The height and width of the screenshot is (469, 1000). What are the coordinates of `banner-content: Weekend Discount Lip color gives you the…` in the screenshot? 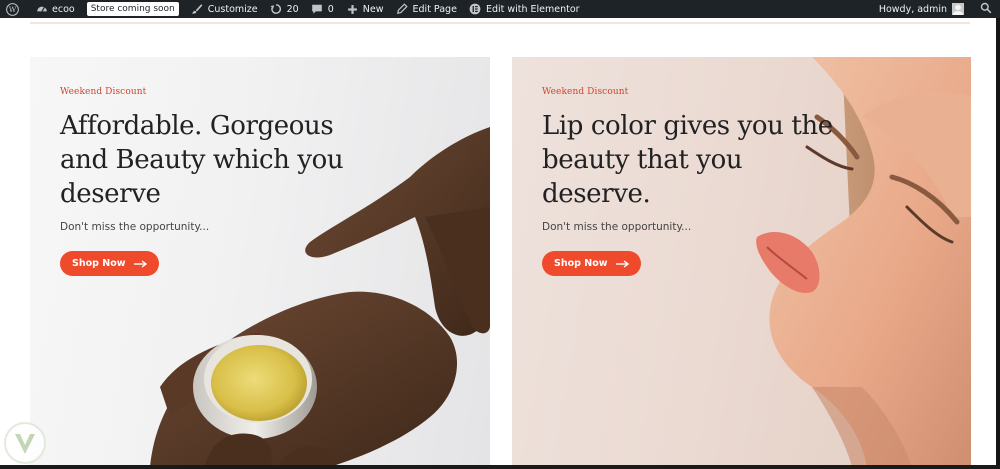 It's located at (687, 181).